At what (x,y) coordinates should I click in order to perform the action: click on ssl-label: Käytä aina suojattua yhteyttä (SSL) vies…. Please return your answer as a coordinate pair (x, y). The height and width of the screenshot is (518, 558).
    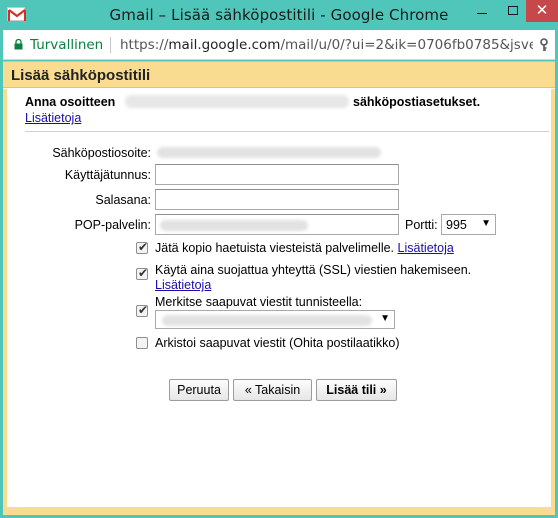
    Looking at the image, I should click on (313, 270).